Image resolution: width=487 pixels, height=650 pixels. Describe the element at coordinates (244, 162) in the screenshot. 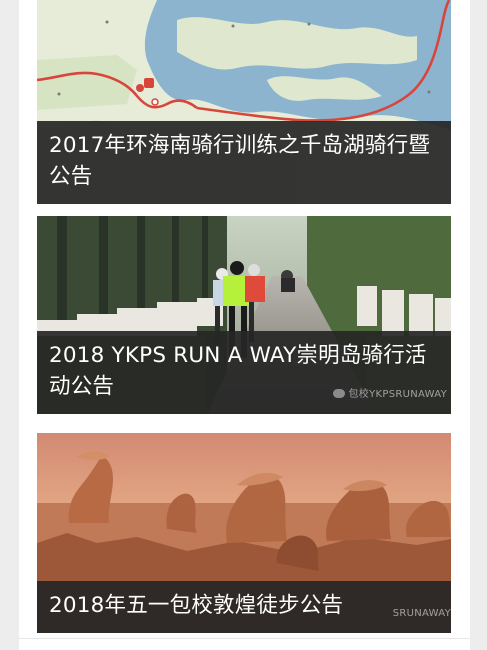

I see `article-title: 2017年环海南骑行训练之千岛湖骑行暨公告` at that location.